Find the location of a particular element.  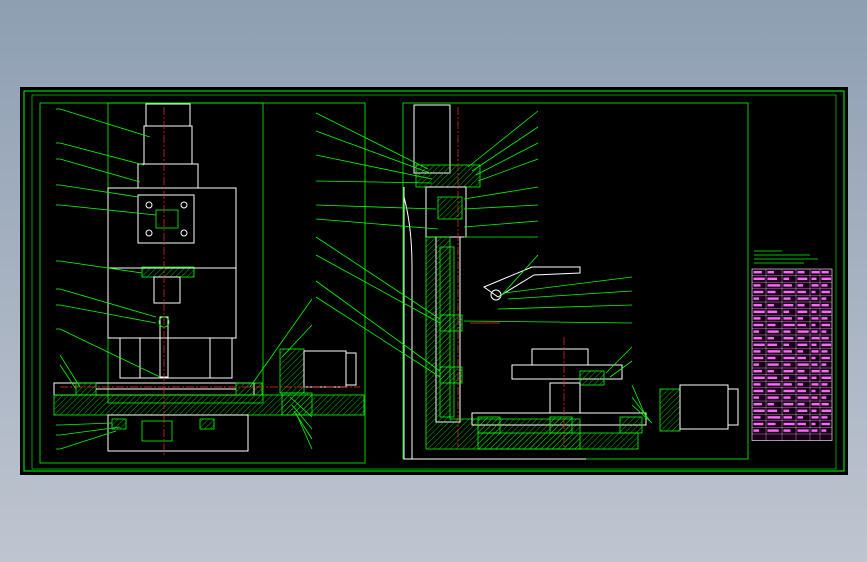

side-coupling is located at coordinates (448, 176).